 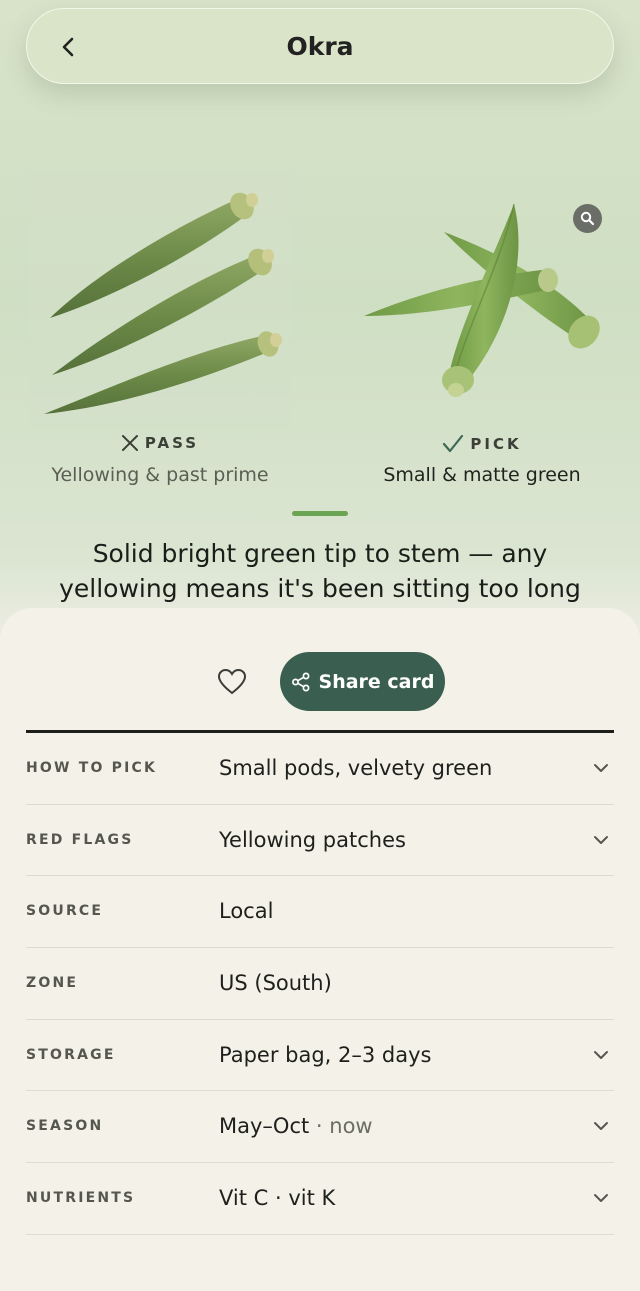 I want to click on x-icon, so click(x=129, y=443).